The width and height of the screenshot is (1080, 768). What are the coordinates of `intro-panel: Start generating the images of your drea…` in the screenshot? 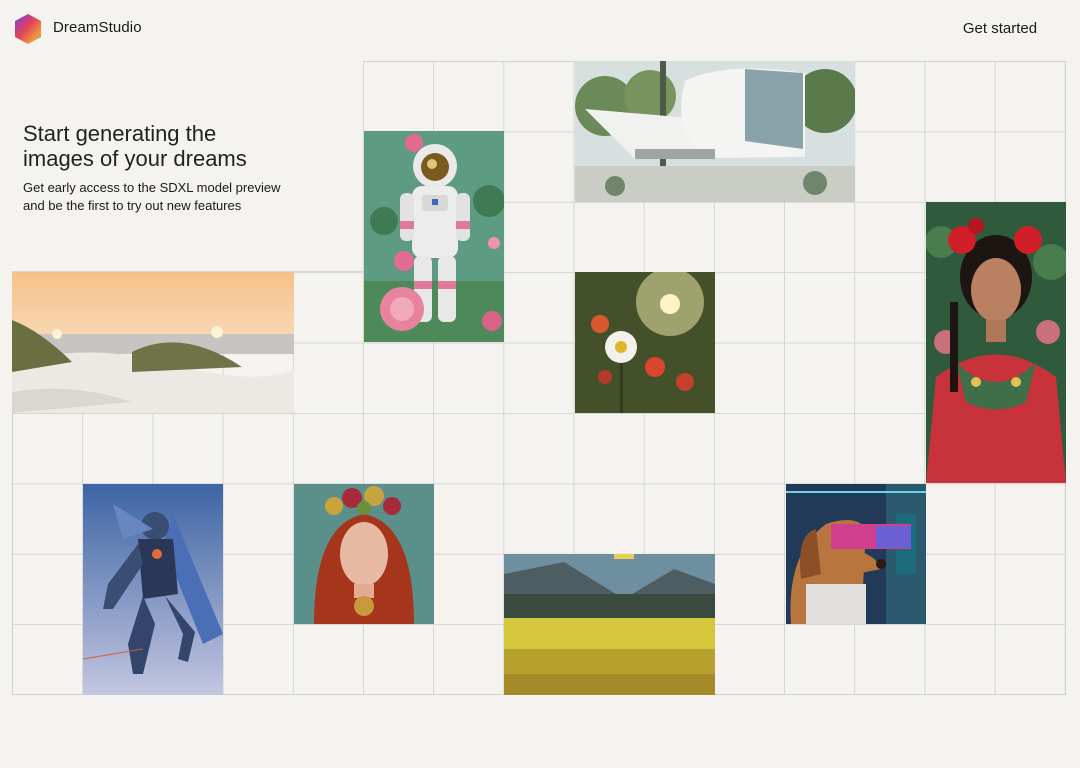 It's located at (188, 166).